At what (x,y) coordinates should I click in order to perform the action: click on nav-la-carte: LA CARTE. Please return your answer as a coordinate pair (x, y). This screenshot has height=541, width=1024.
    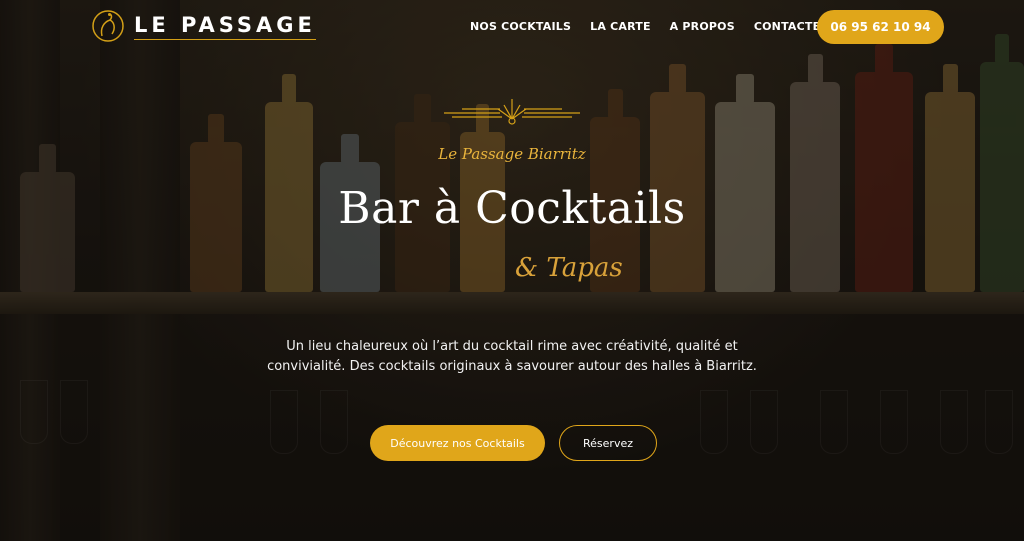
    Looking at the image, I should click on (620, 26).